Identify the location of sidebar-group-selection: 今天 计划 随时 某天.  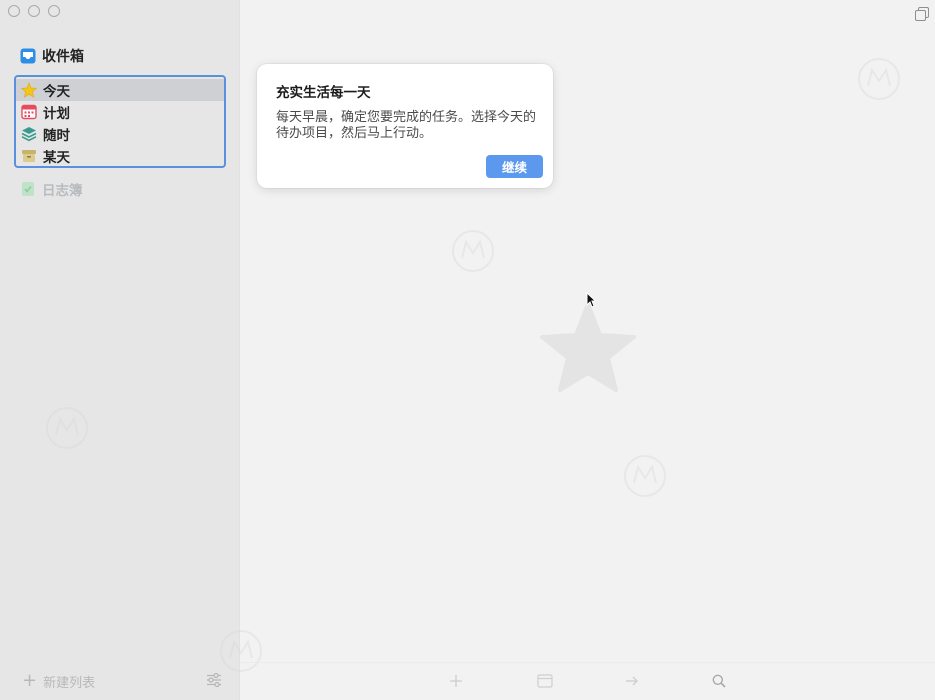
(120, 121).